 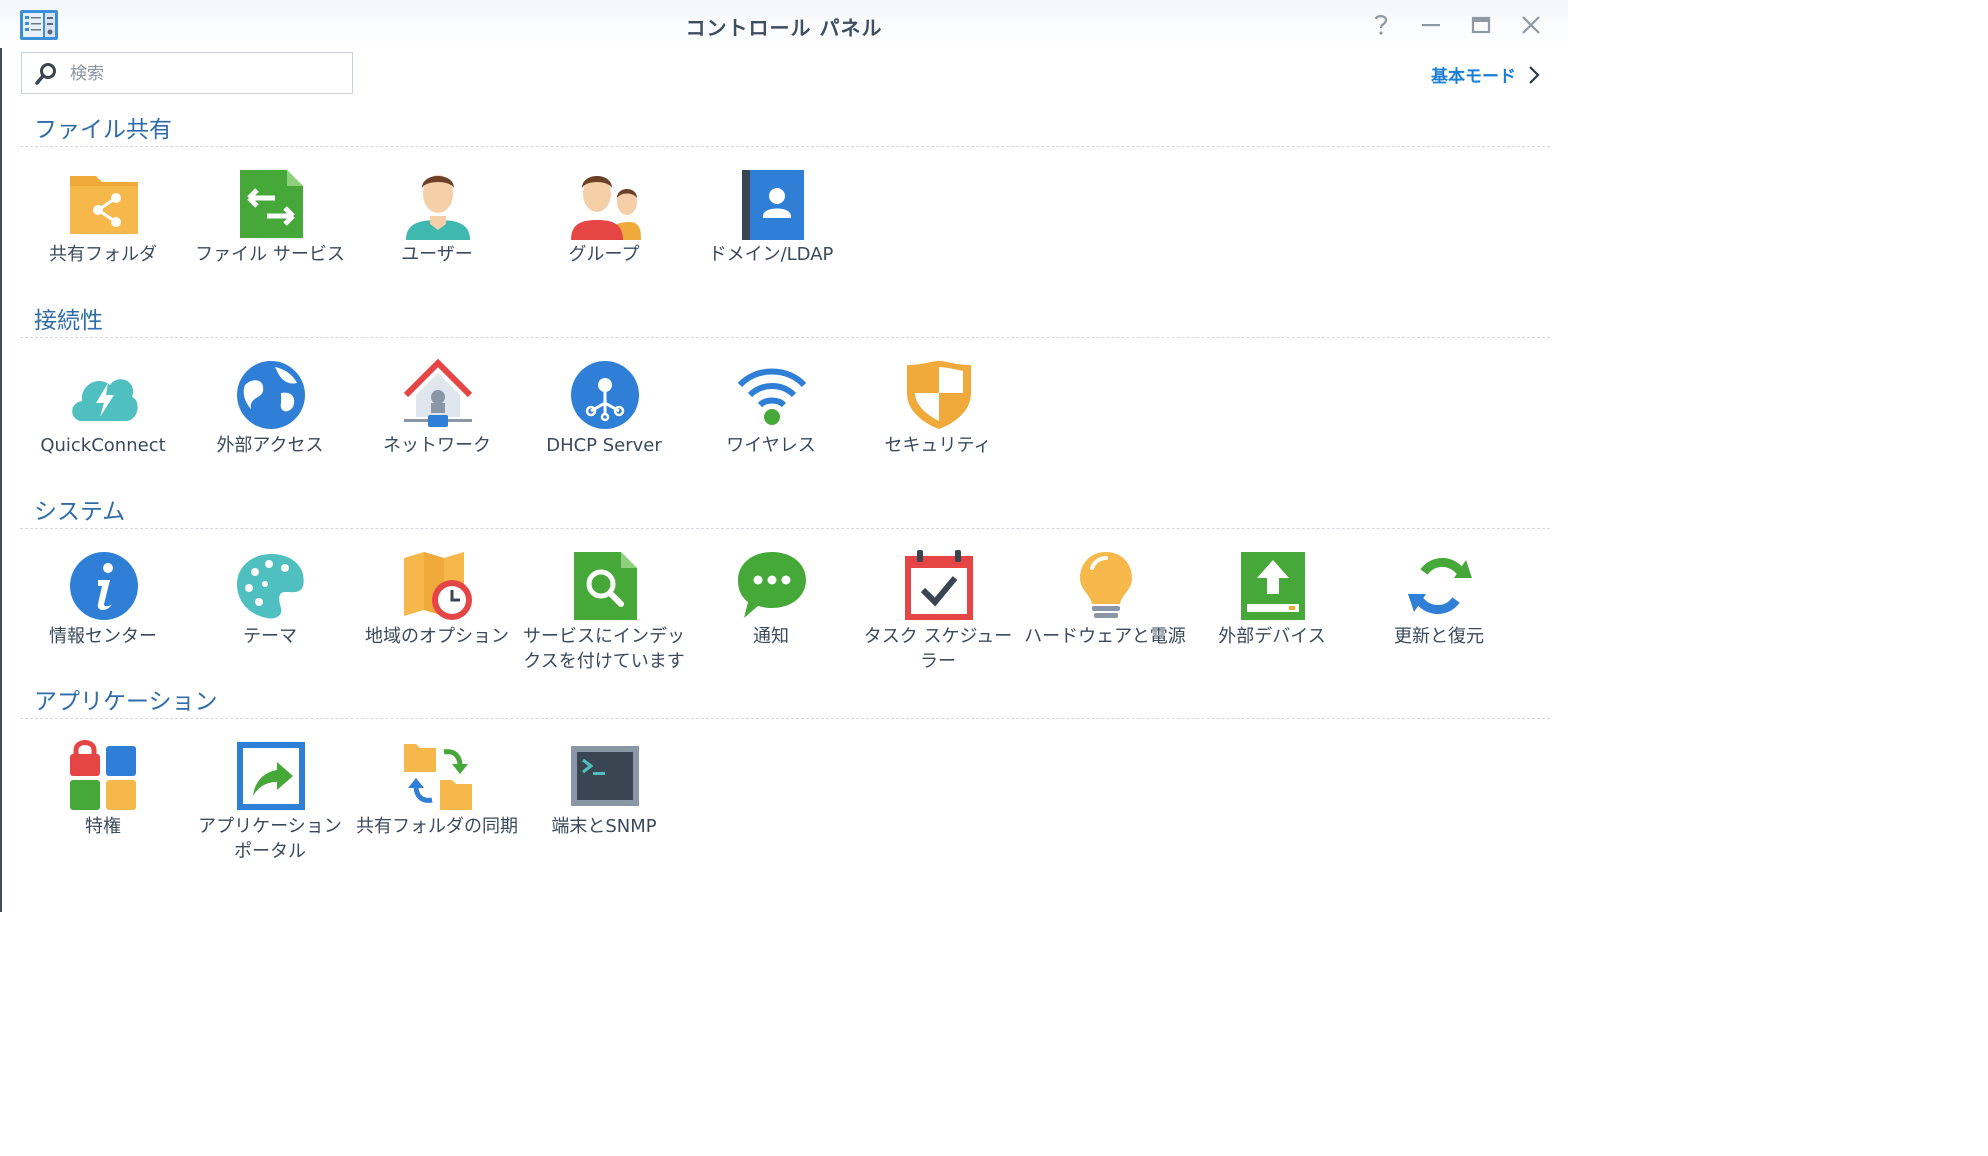 What do you see at coordinates (1481, 25) in the screenshot?
I see `maximize-icon` at bounding box center [1481, 25].